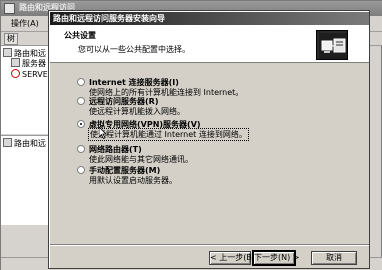 The image size is (382, 270). What do you see at coordinates (209, 18) in the screenshot?
I see `wizard-titlebar: 路由和远程访问服务器安装向导` at bounding box center [209, 18].